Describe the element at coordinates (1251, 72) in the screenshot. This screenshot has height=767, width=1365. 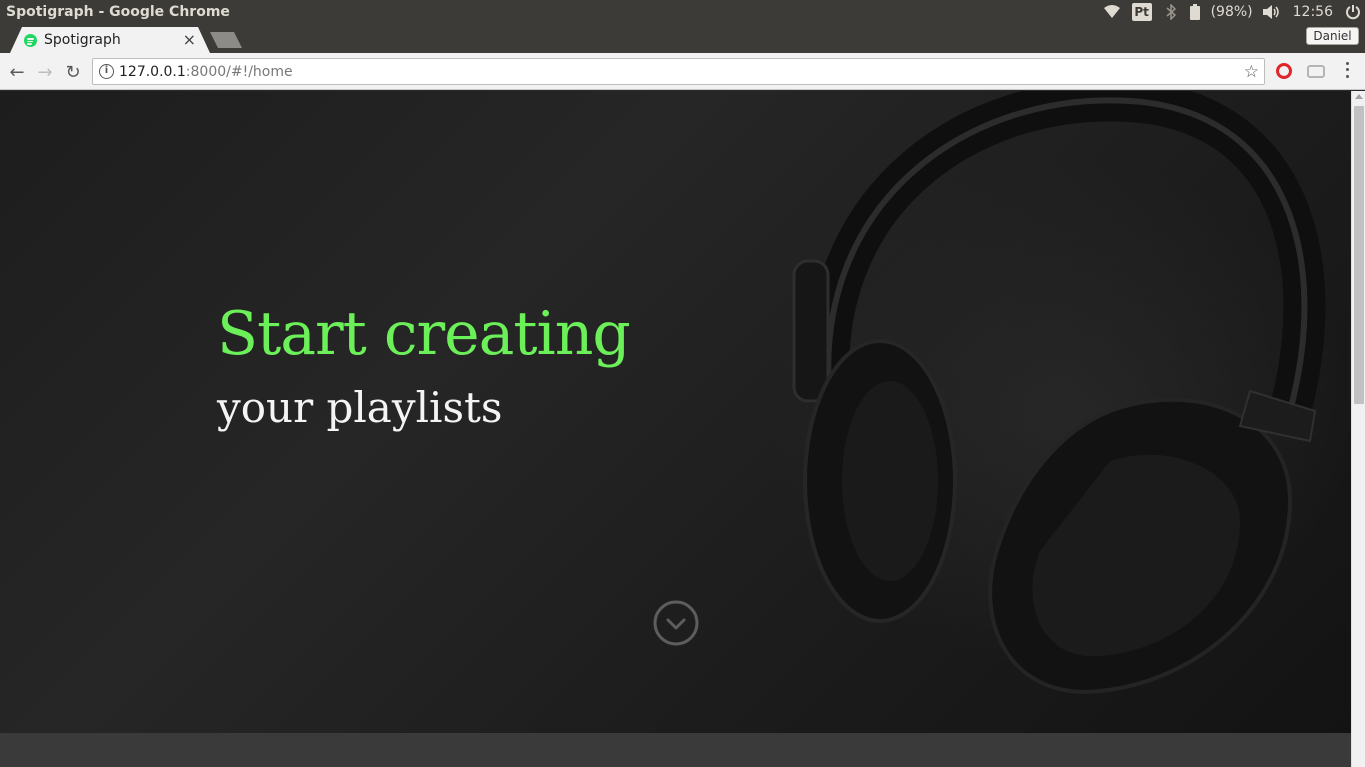
I see `bookmark-star-icon: ☆` at that location.